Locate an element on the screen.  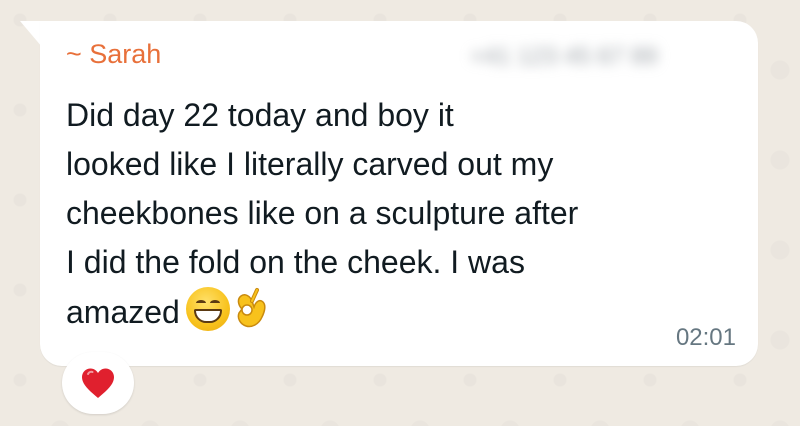
message-line: I did the fold on the cheek. I was is located at coordinates (295, 262).